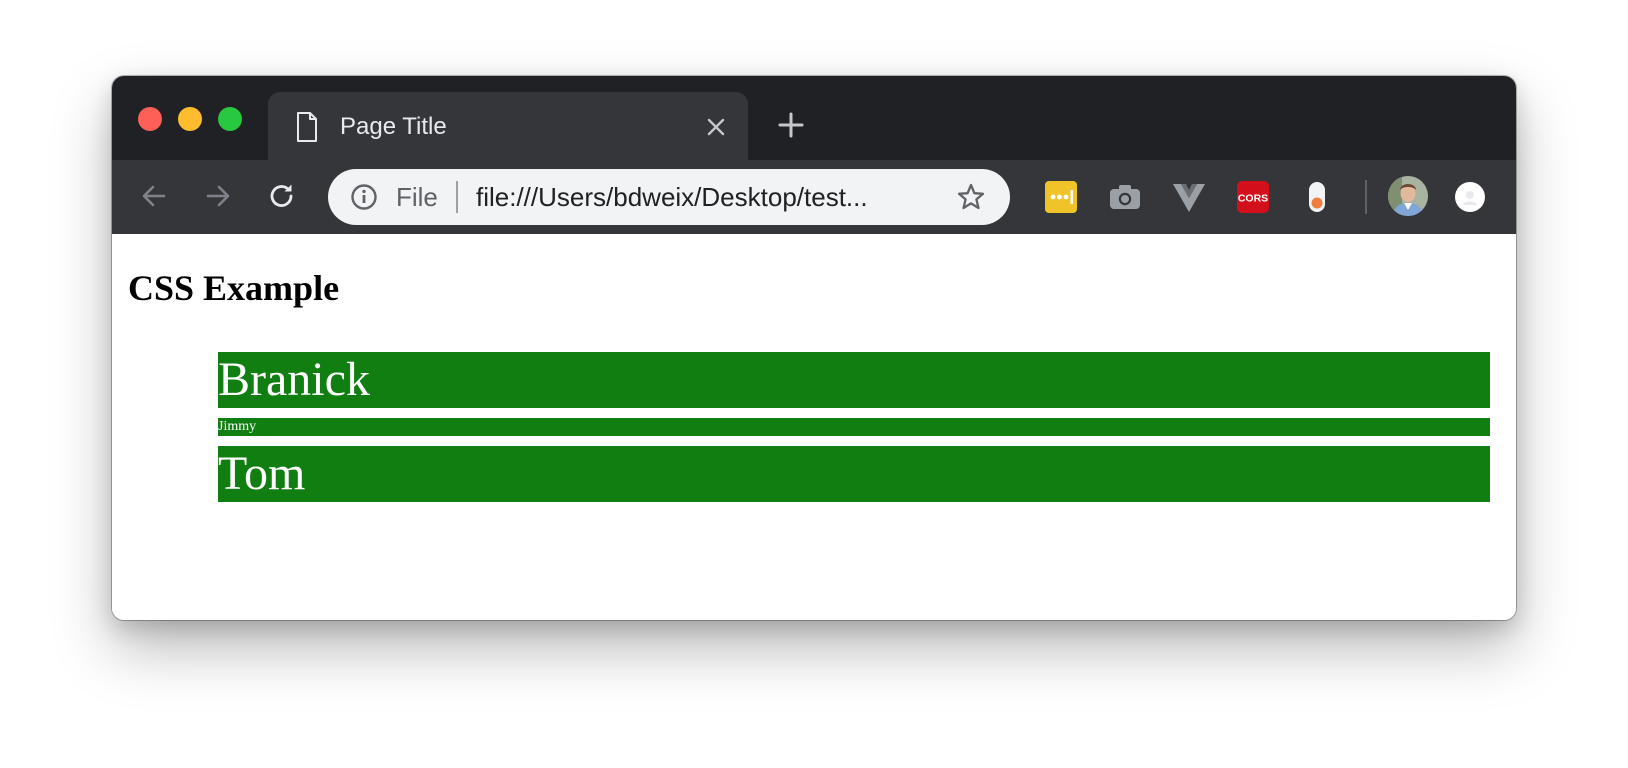 This screenshot has height=768, width=1628. I want to click on window-close-button, so click(150, 119).